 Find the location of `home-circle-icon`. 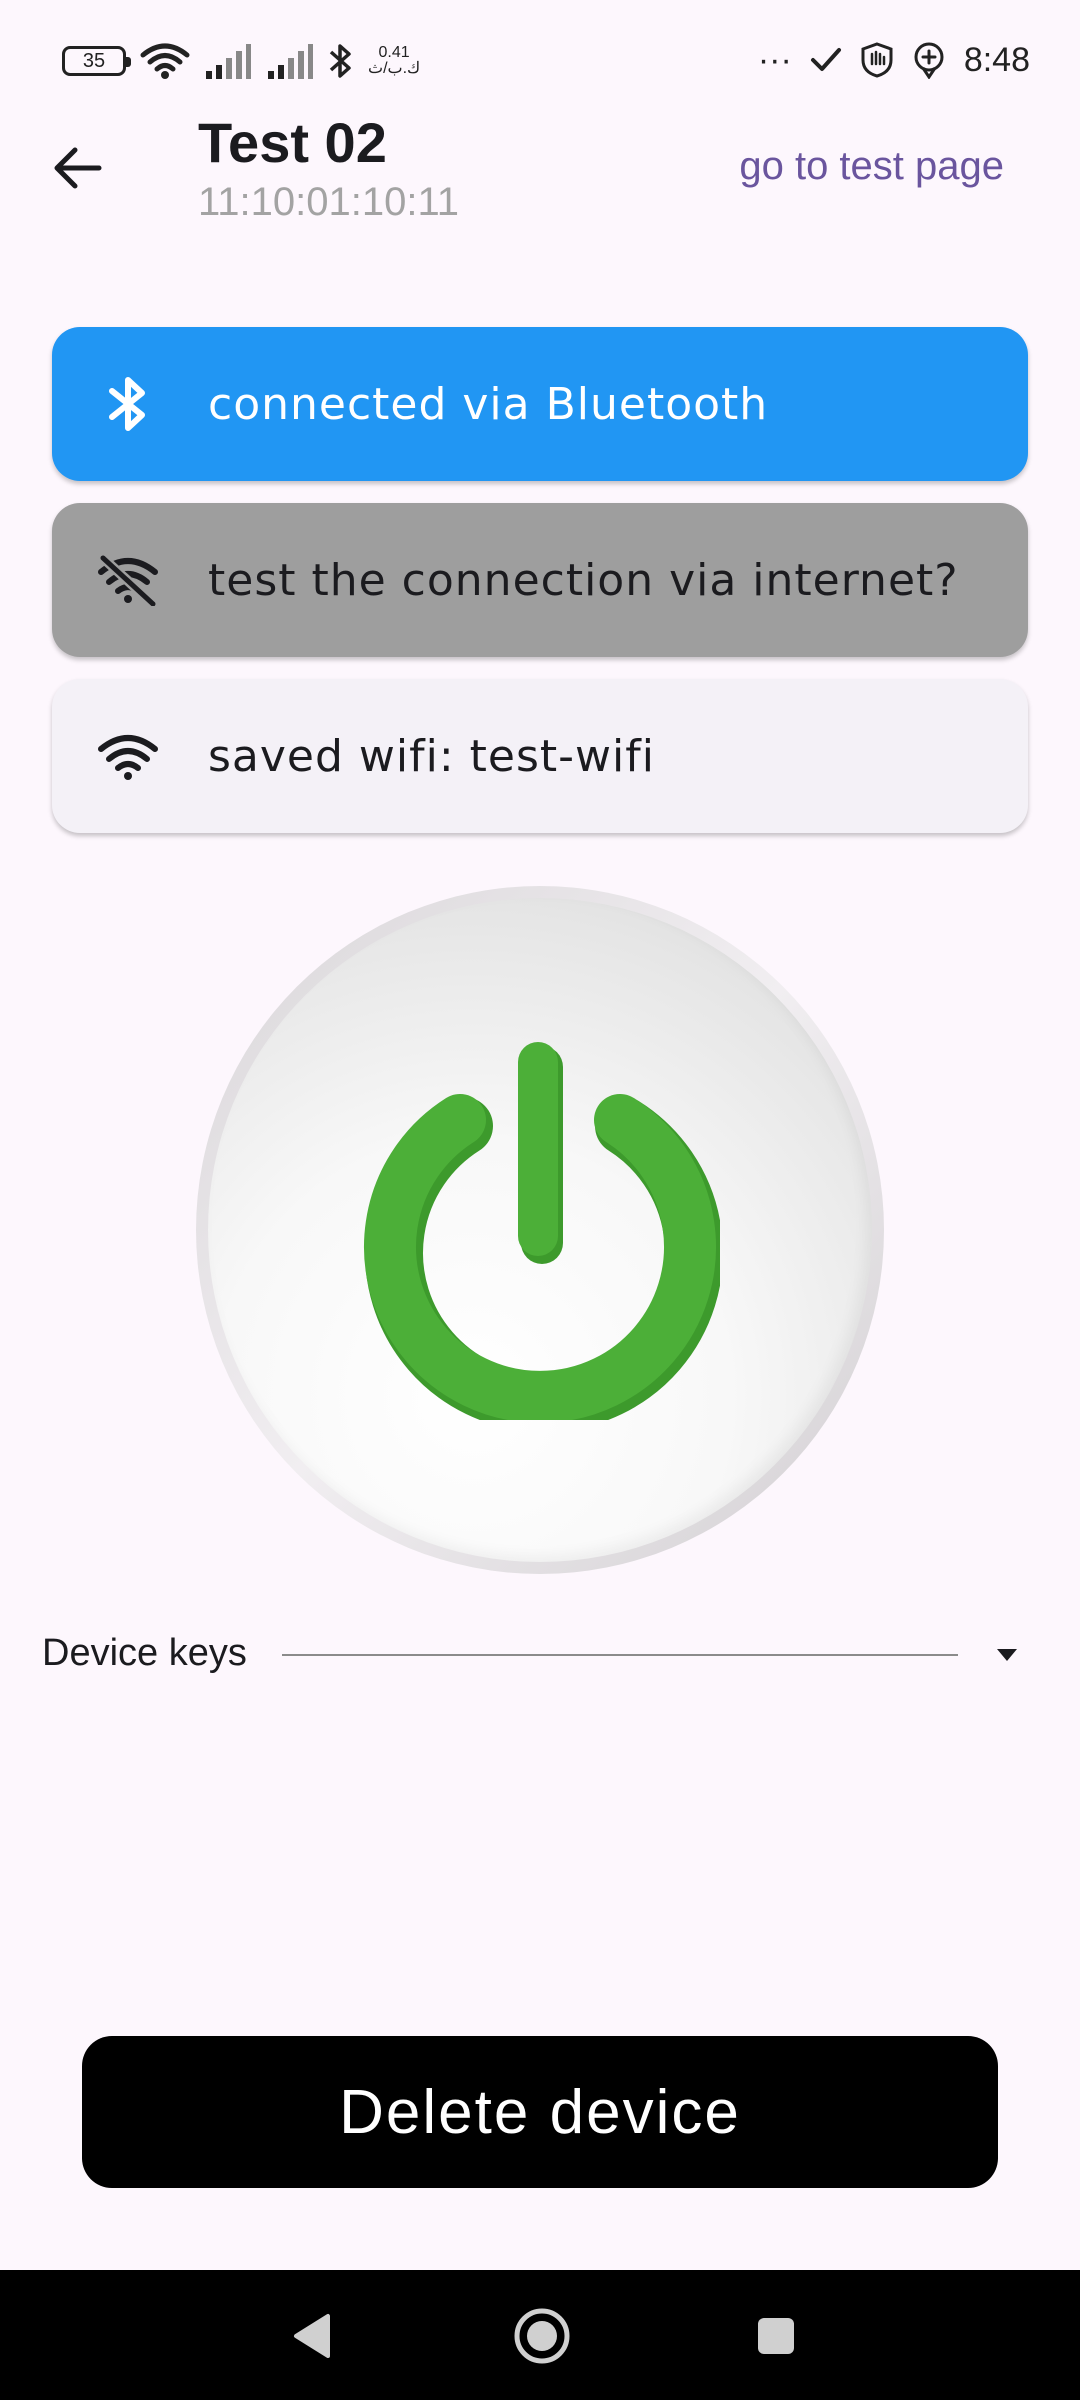

home-circle-icon is located at coordinates (542, 2336).